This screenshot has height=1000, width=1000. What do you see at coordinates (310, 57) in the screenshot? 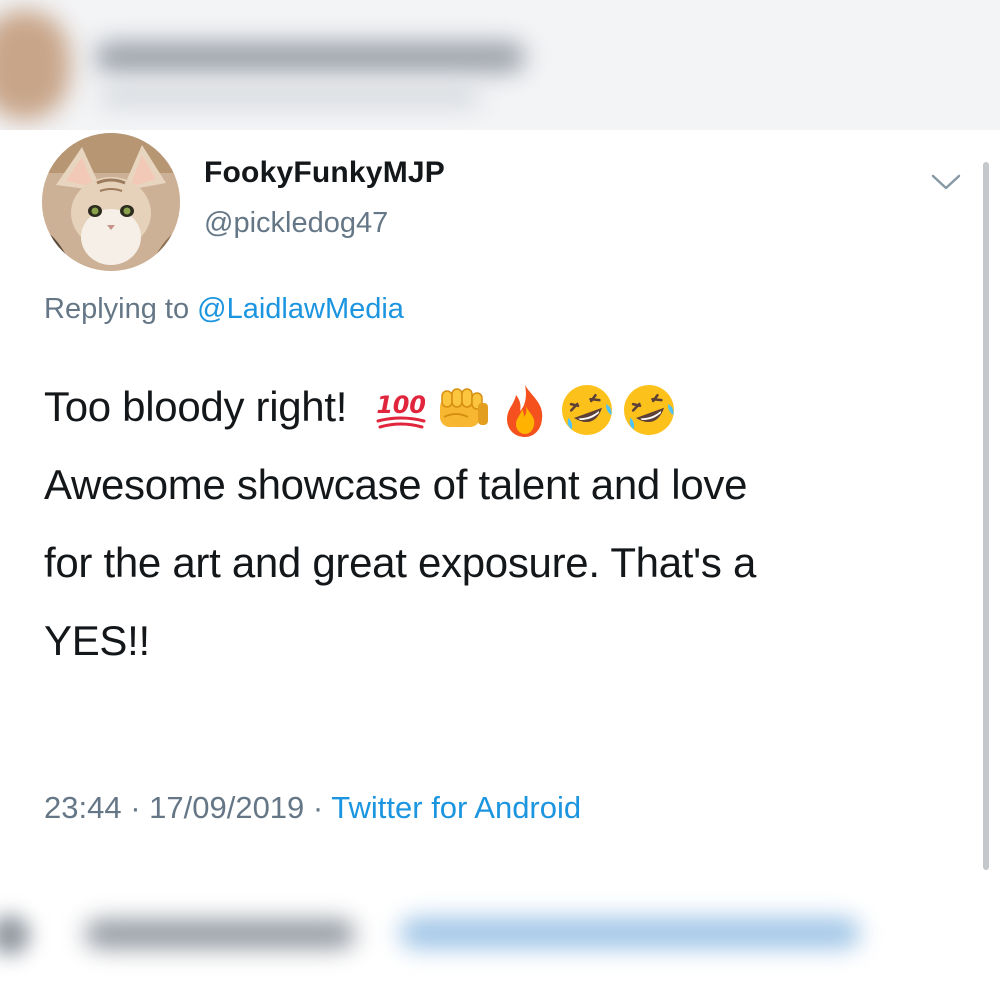
I see `blurred-name` at bounding box center [310, 57].